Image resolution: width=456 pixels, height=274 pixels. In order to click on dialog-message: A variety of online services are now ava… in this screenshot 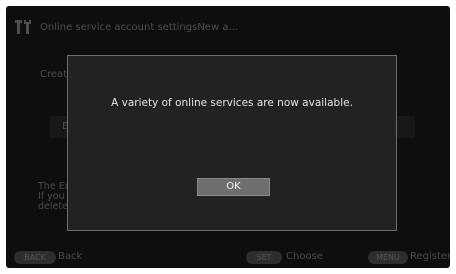, I will do `click(232, 103)`.